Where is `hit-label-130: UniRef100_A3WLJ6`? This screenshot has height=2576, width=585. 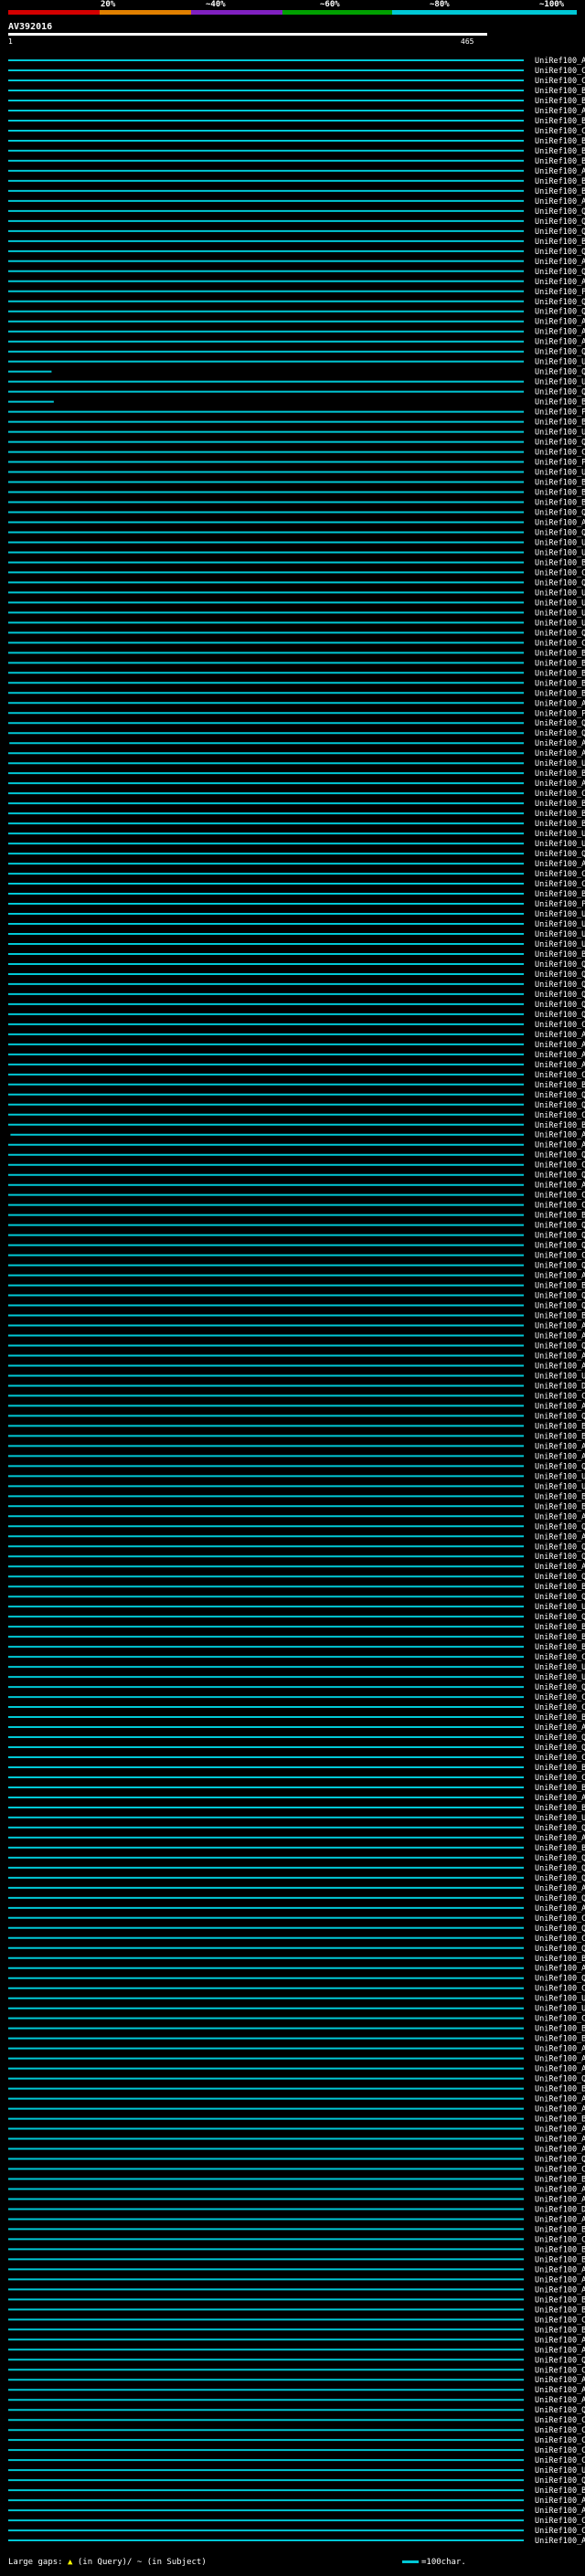 hit-label-130: UniRef100_A3WLJ6 is located at coordinates (560, 1366).